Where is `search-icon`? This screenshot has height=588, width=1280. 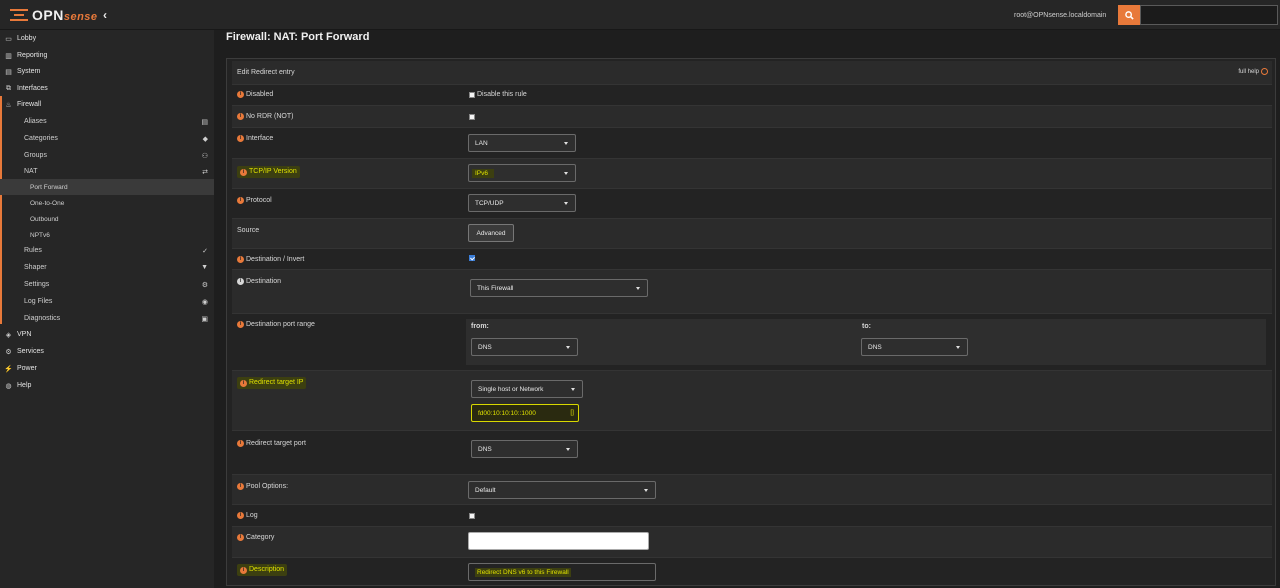
search-icon is located at coordinates (1129, 15).